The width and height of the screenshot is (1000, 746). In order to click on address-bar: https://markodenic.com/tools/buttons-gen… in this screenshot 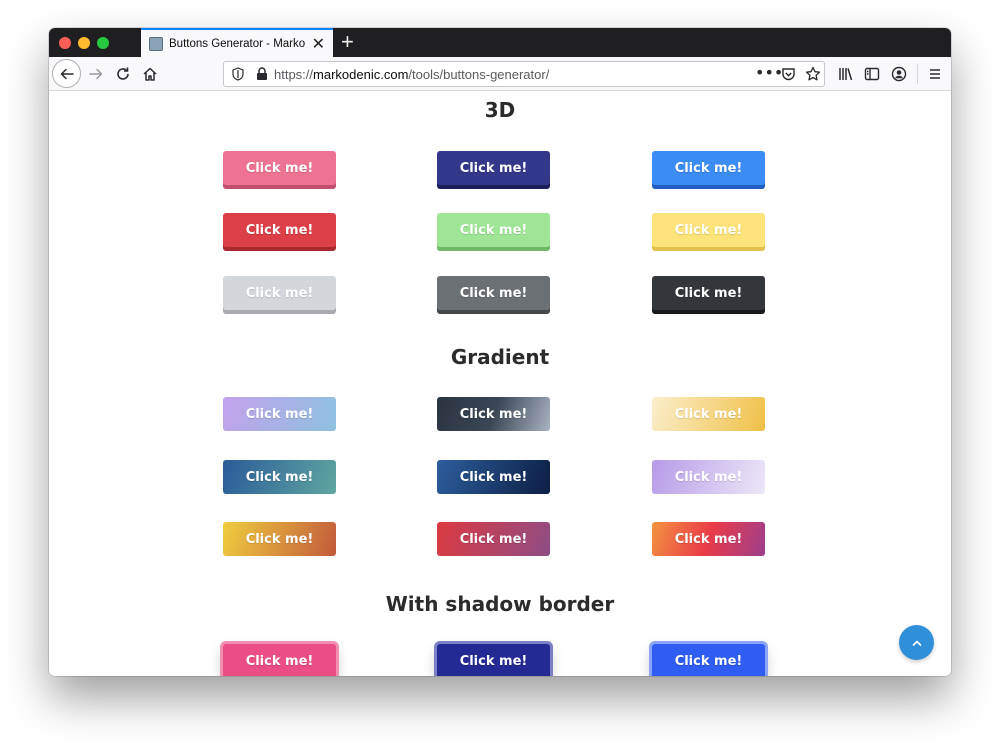, I will do `click(524, 74)`.